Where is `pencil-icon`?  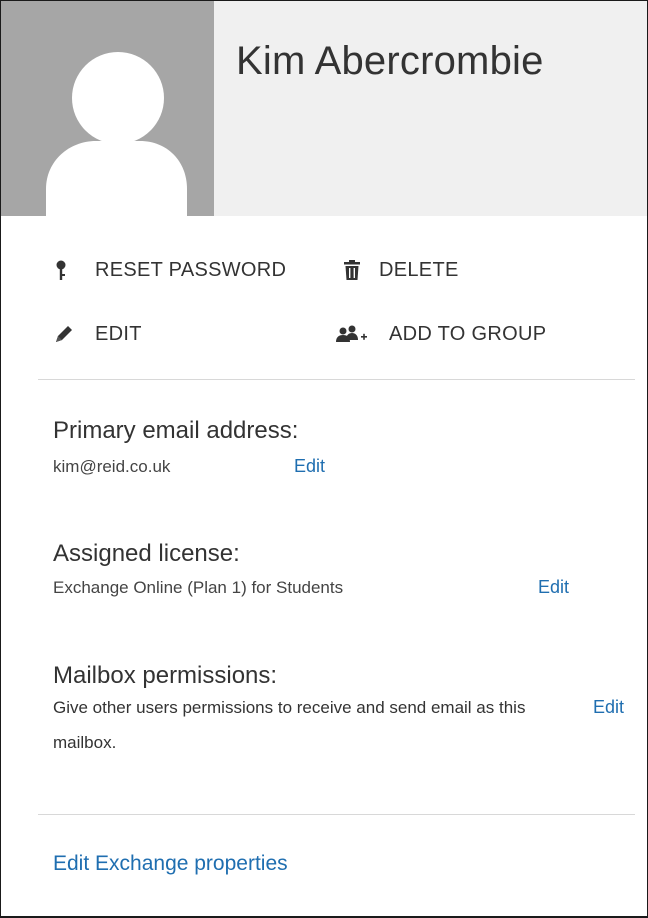 pencil-icon is located at coordinates (64, 334).